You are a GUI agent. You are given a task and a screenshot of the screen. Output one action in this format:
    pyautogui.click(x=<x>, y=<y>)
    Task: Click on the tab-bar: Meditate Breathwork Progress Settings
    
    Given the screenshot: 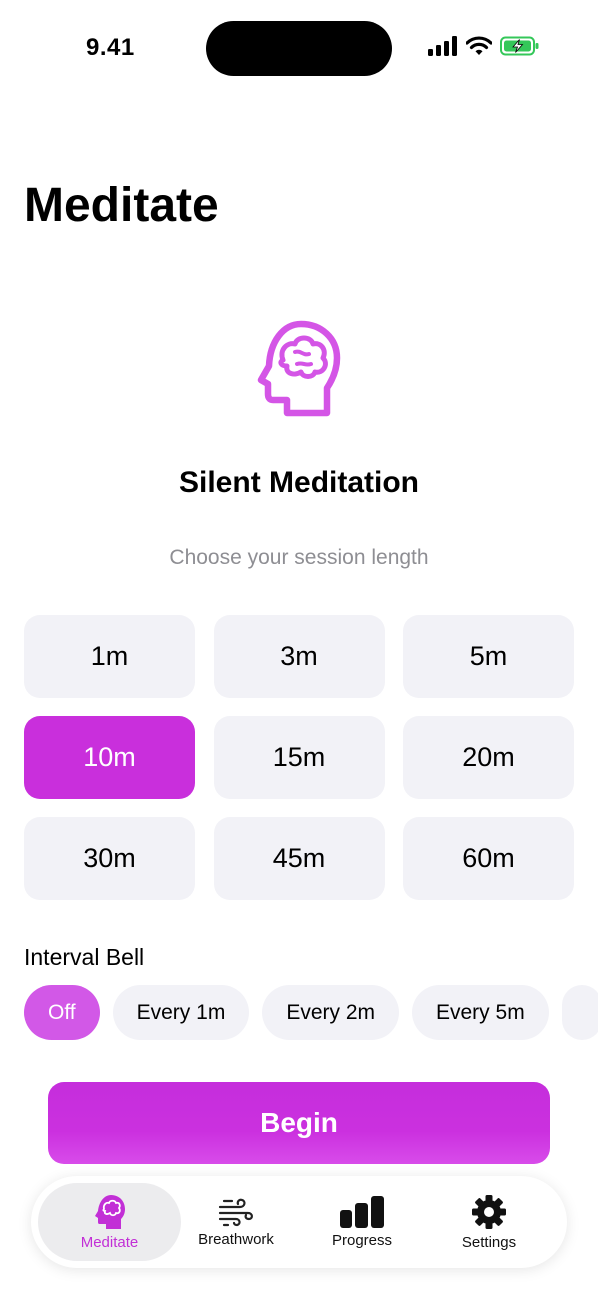 What is the action you would take?
    pyautogui.click(x=299, y=1222)
    